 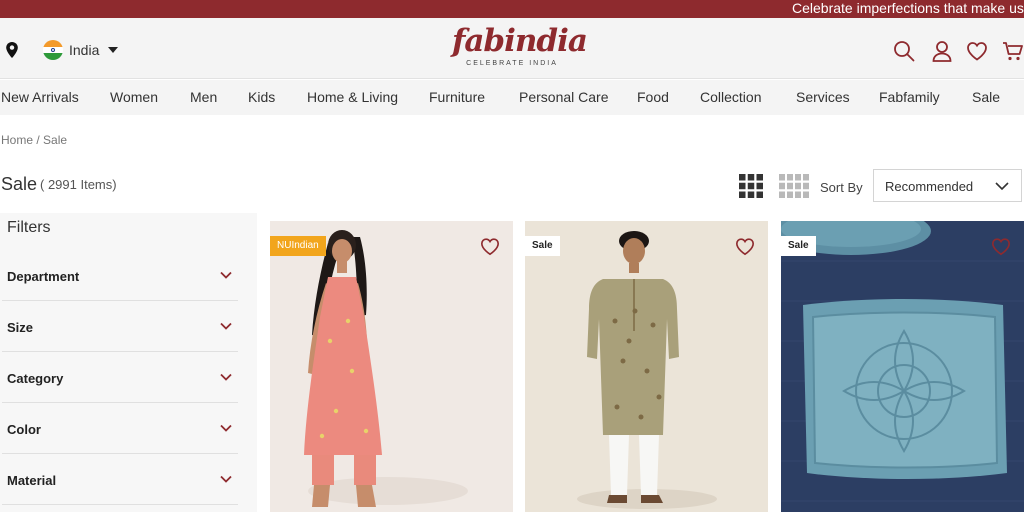 I want to click on sort-label: Sort By, so click(x=841, y=187).